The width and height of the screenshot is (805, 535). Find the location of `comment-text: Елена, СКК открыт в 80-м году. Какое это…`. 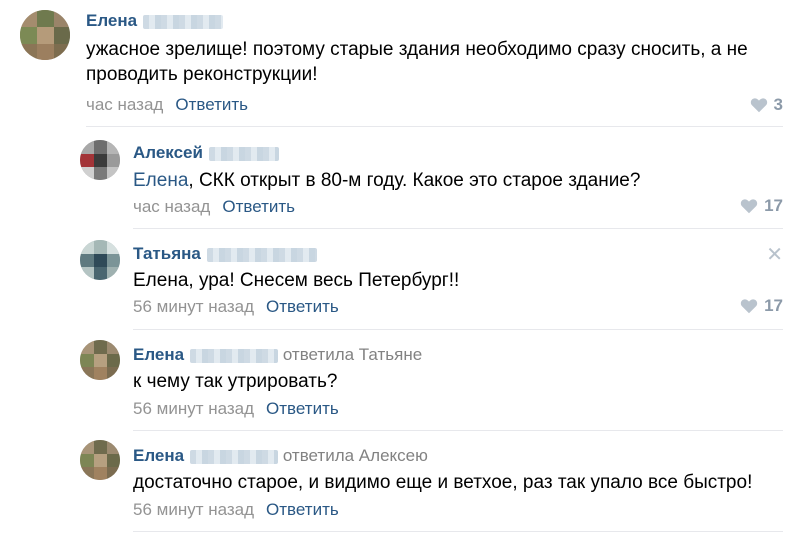

comment-text: Елена, СКК открыт в 80-м году. Какое это… is located at coordinates (386, 181).